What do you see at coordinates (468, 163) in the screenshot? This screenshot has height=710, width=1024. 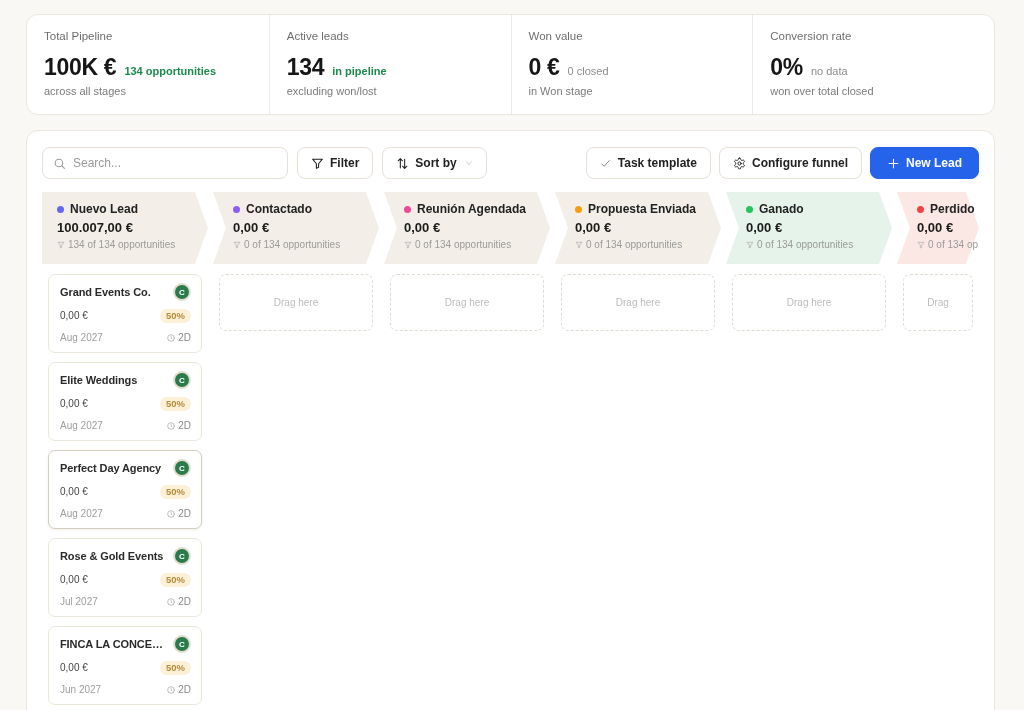 I see `caret-icon` at bounding box center [468, 163].